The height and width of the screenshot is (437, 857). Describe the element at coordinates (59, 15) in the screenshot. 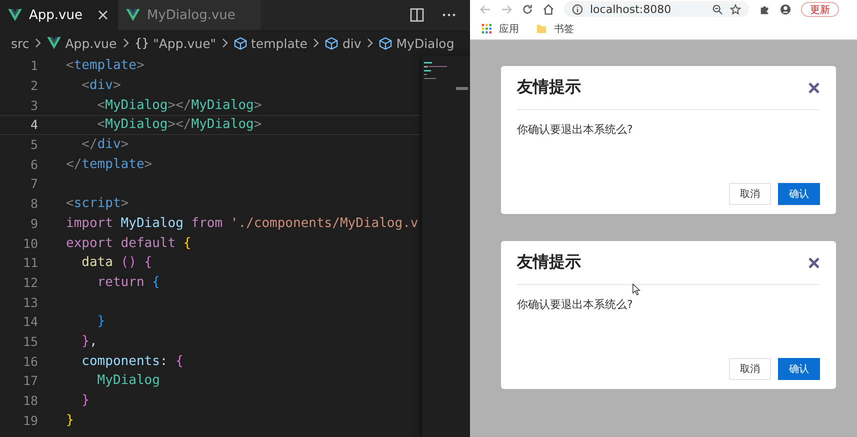

I see `editor-tab: App.vue` at that location.